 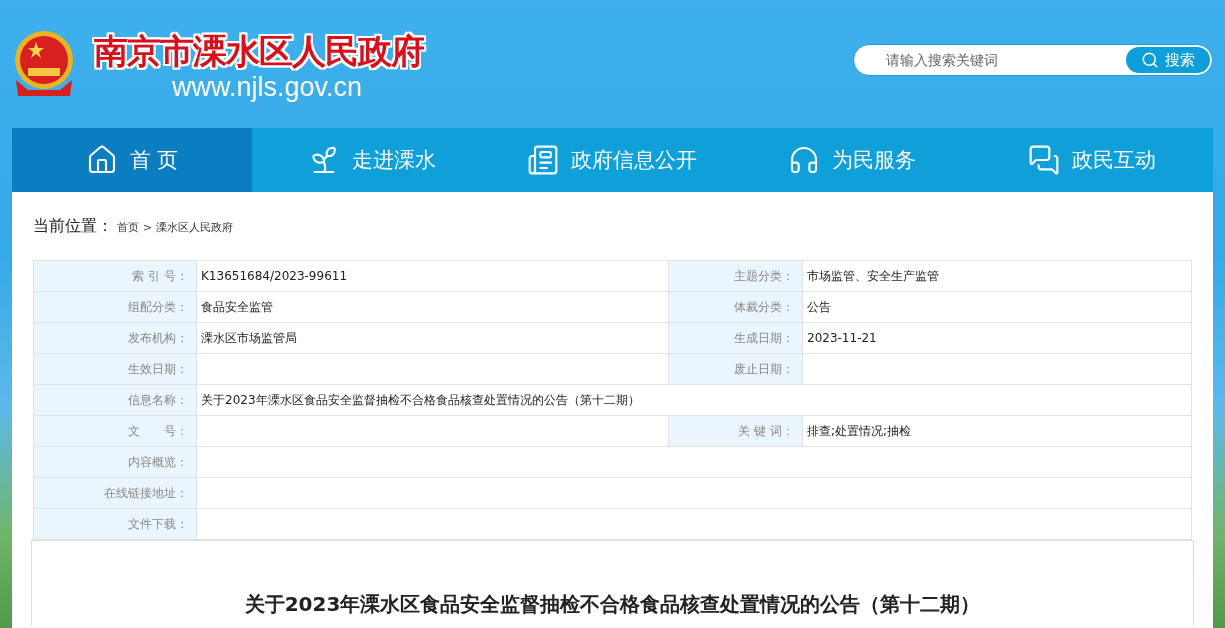 What do you see at coordinates (432, 276) in the screenshot?
I see `field-value: K13651684/2023-99611` at bounding box center [432, 276].